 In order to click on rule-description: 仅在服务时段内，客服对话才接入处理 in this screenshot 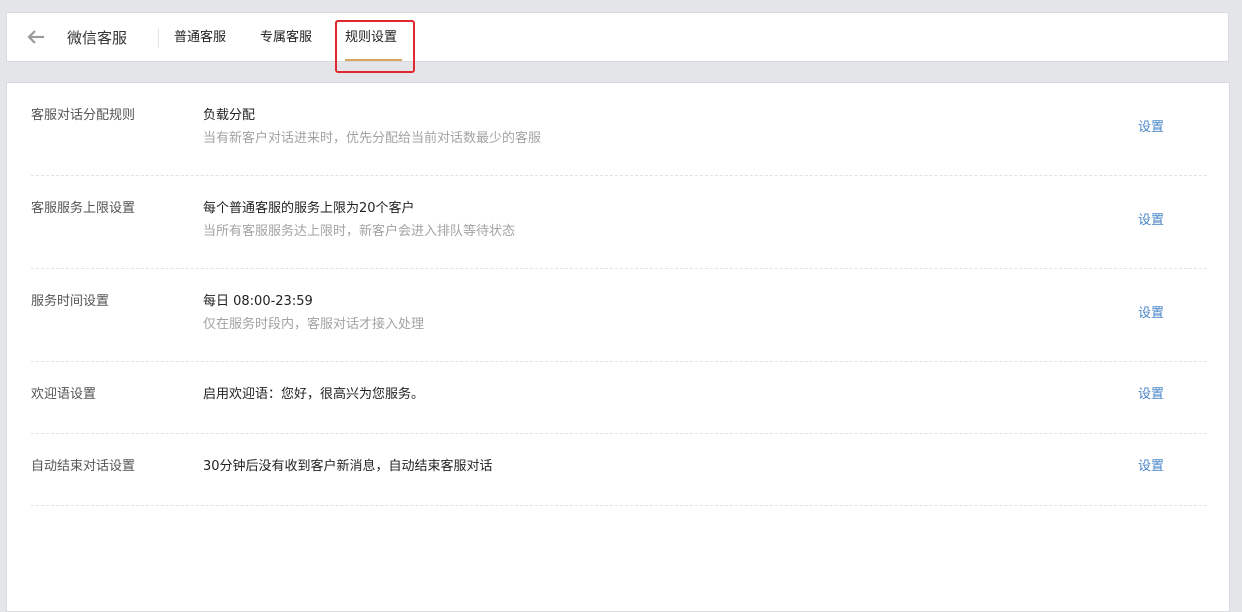, I will do `click(314, 324)`.